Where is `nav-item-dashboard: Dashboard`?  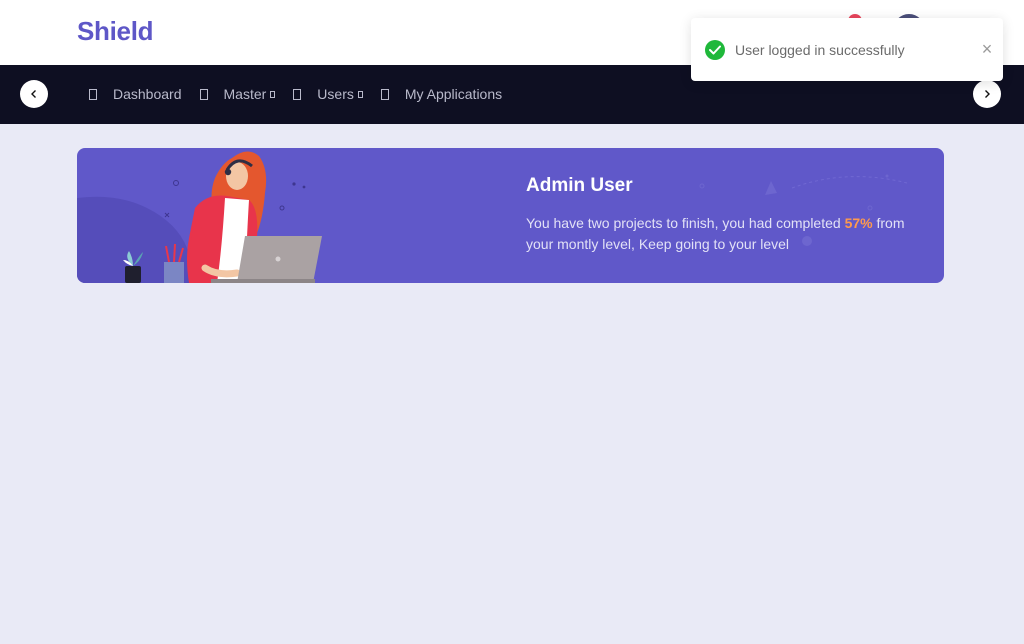
nav-item-dashboard: Dashboard is located at coordinates (135, 94).